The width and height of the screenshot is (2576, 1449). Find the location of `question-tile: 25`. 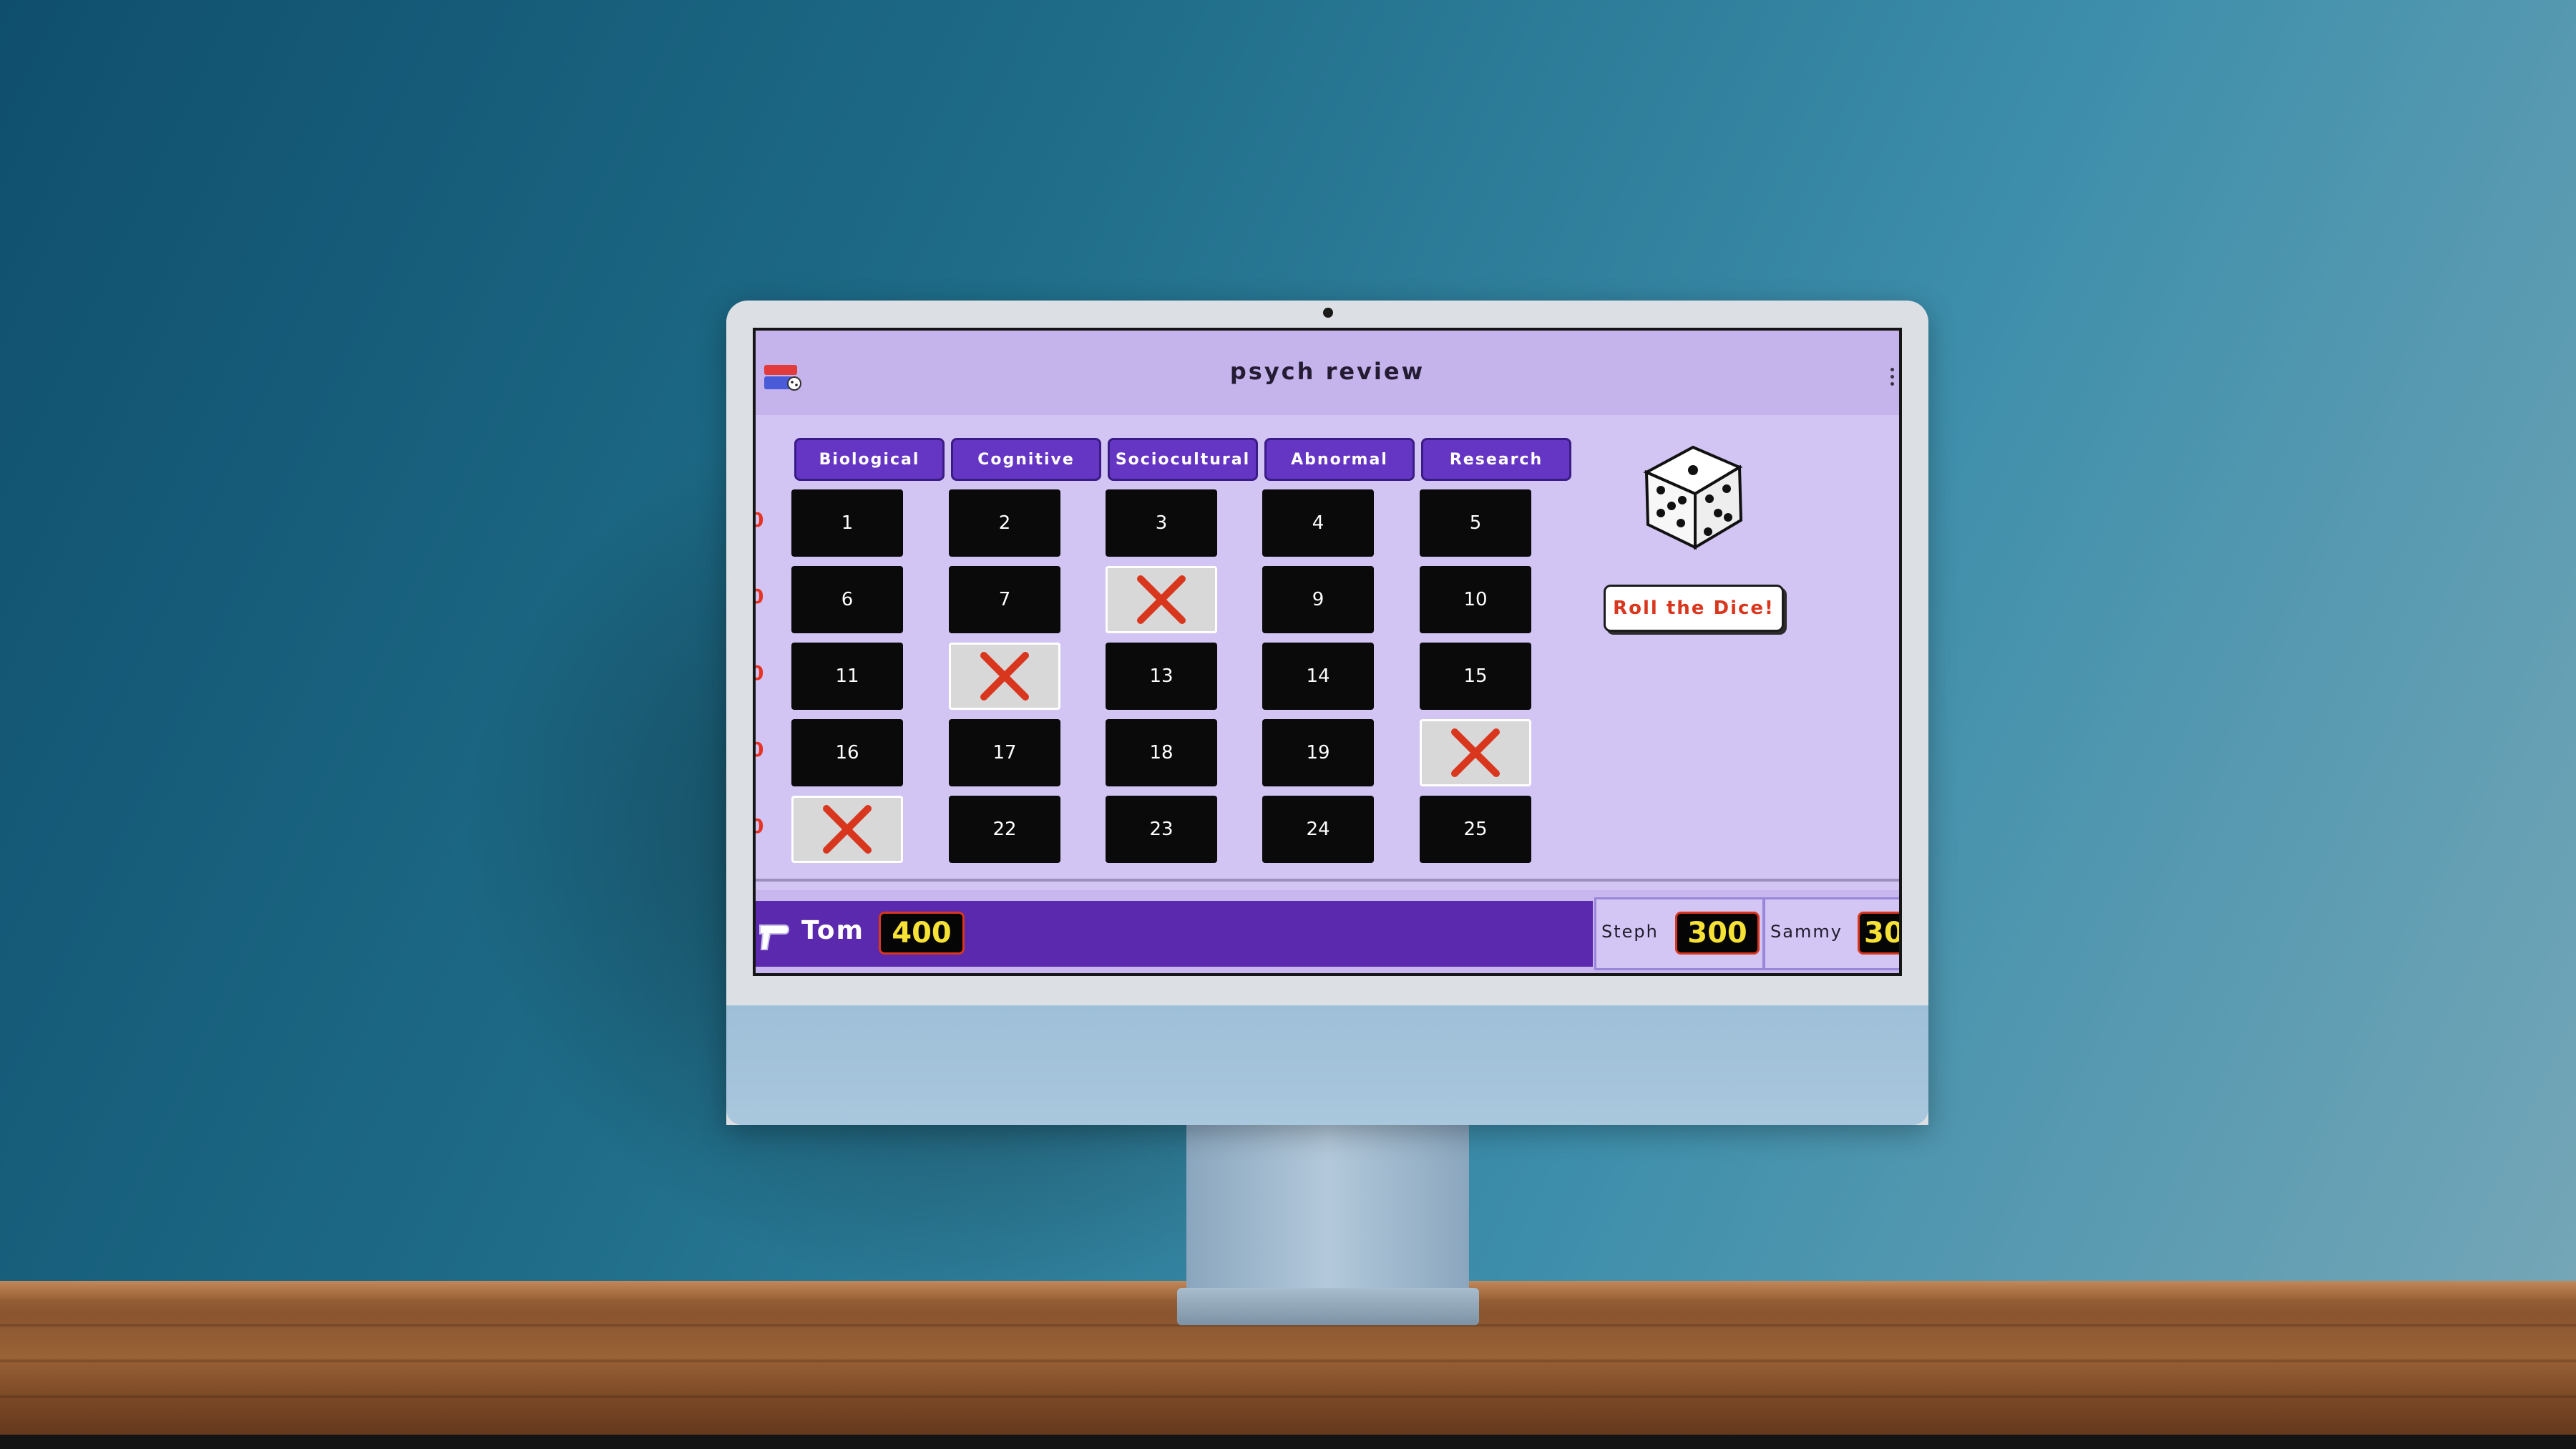

question-tile: 25 is located at coordinates (1475, 829).